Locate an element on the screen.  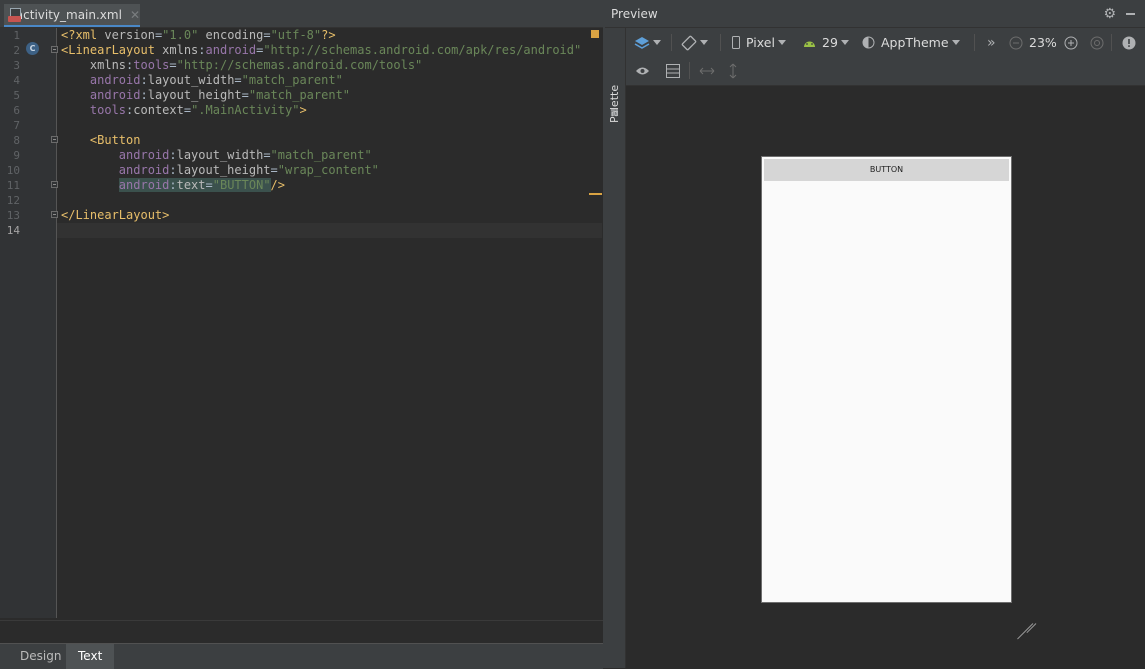
overflow-icon: » is located at coordinates (991, 42).